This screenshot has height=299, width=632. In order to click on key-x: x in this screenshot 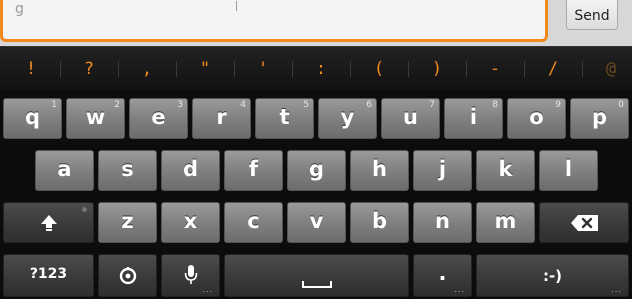, I will do `click(190, 222)`.